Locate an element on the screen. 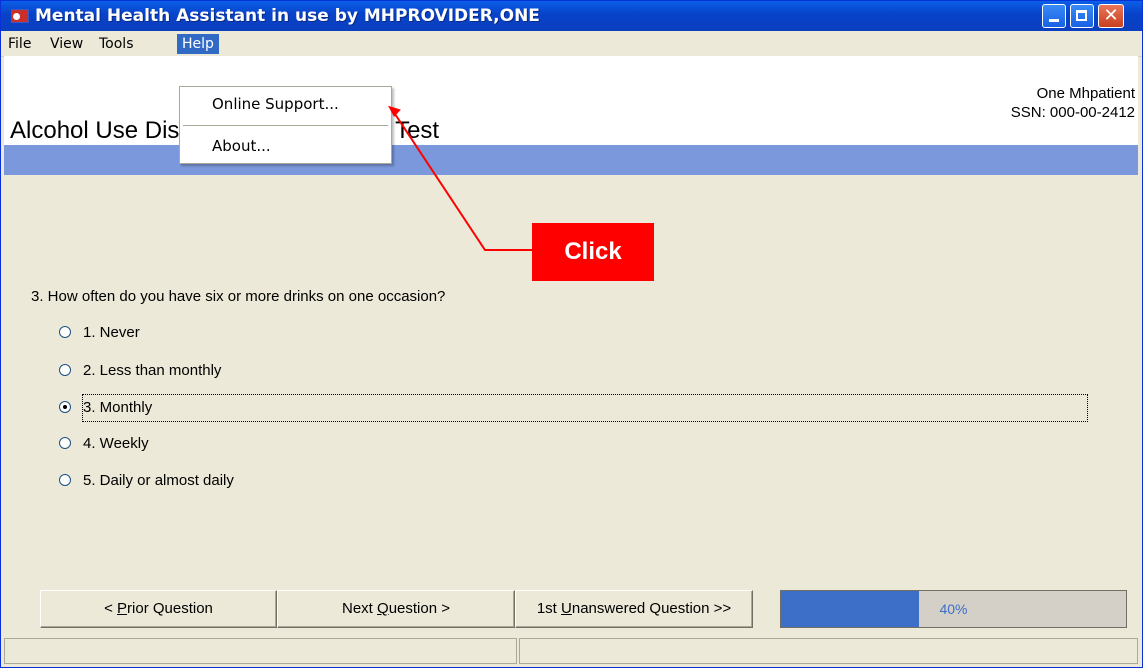  status-panel-right is located at coordinates (828, 651).